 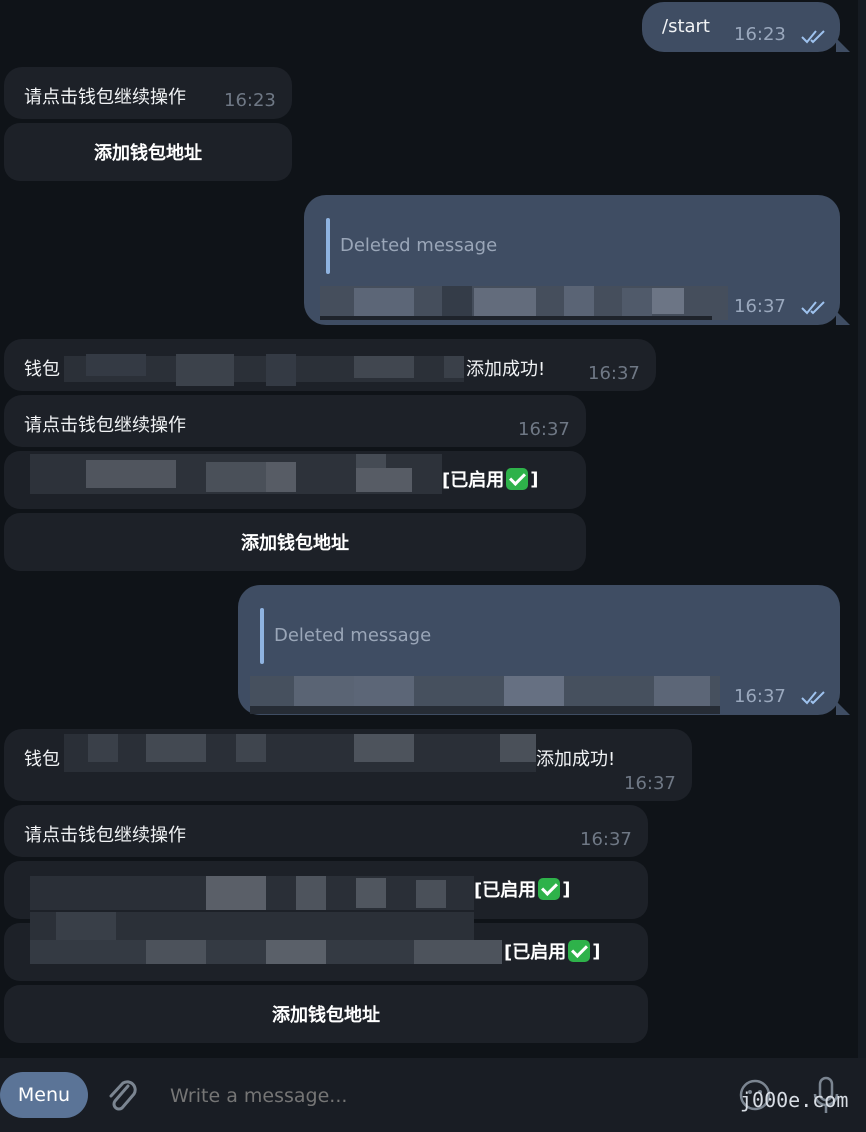 What do you see at coordinates (122, 1096) in the screenshot?
I see `paperclip-icon` at bounding box center [122, 1096].